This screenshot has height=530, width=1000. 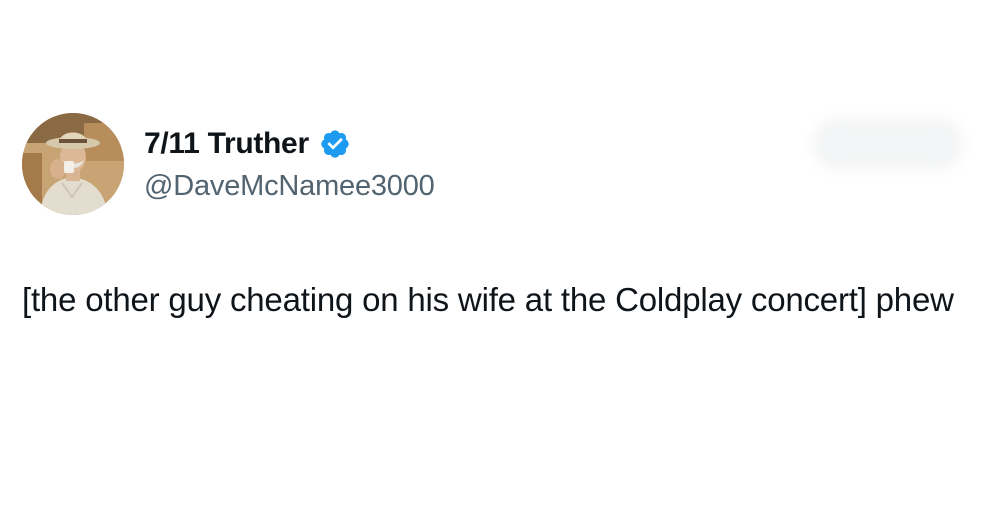 What do you see at coordinates (888, 144) in the screenshot?
I see `follow-button-blurred` at bounding box center [888, 144].